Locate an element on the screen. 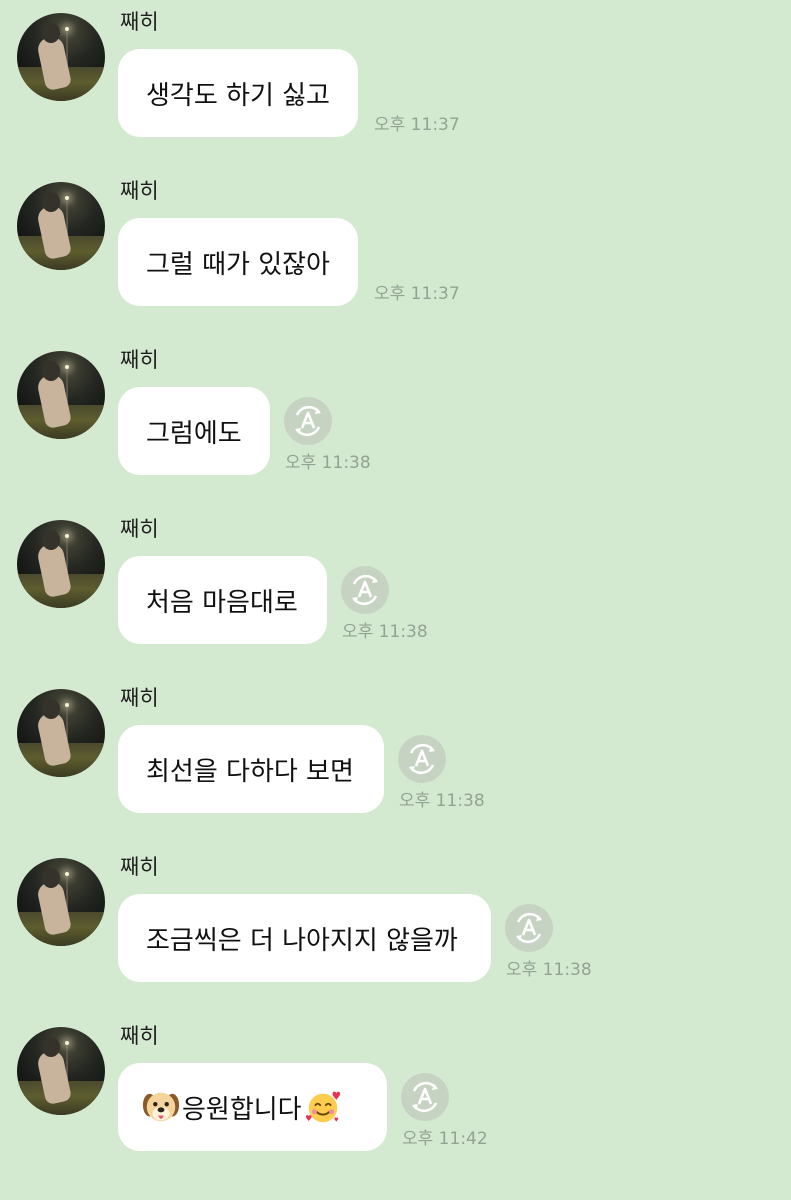 This screenshot has height=1200, width=791. message-bubble: 응원합니다 is located at coordinates (252, 1107).